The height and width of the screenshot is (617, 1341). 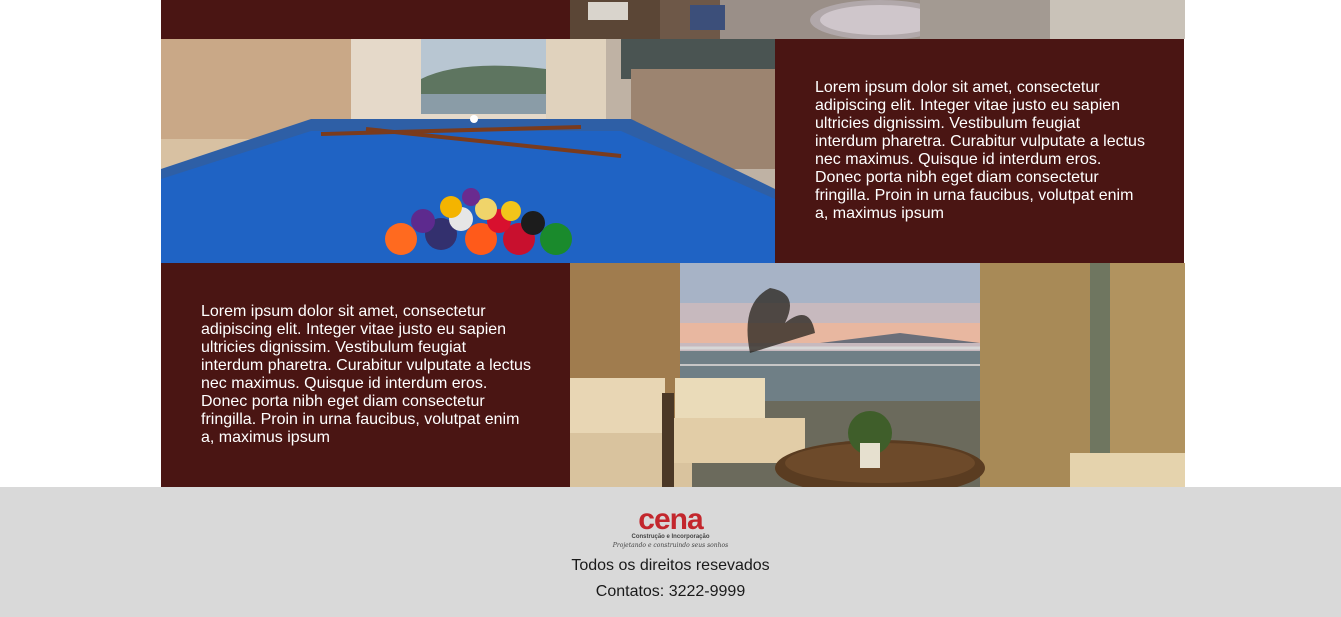 What do you see at coordinates (877, 19) in the screenshot?
I see `living-room-photo` at bounding box center [877, 19].